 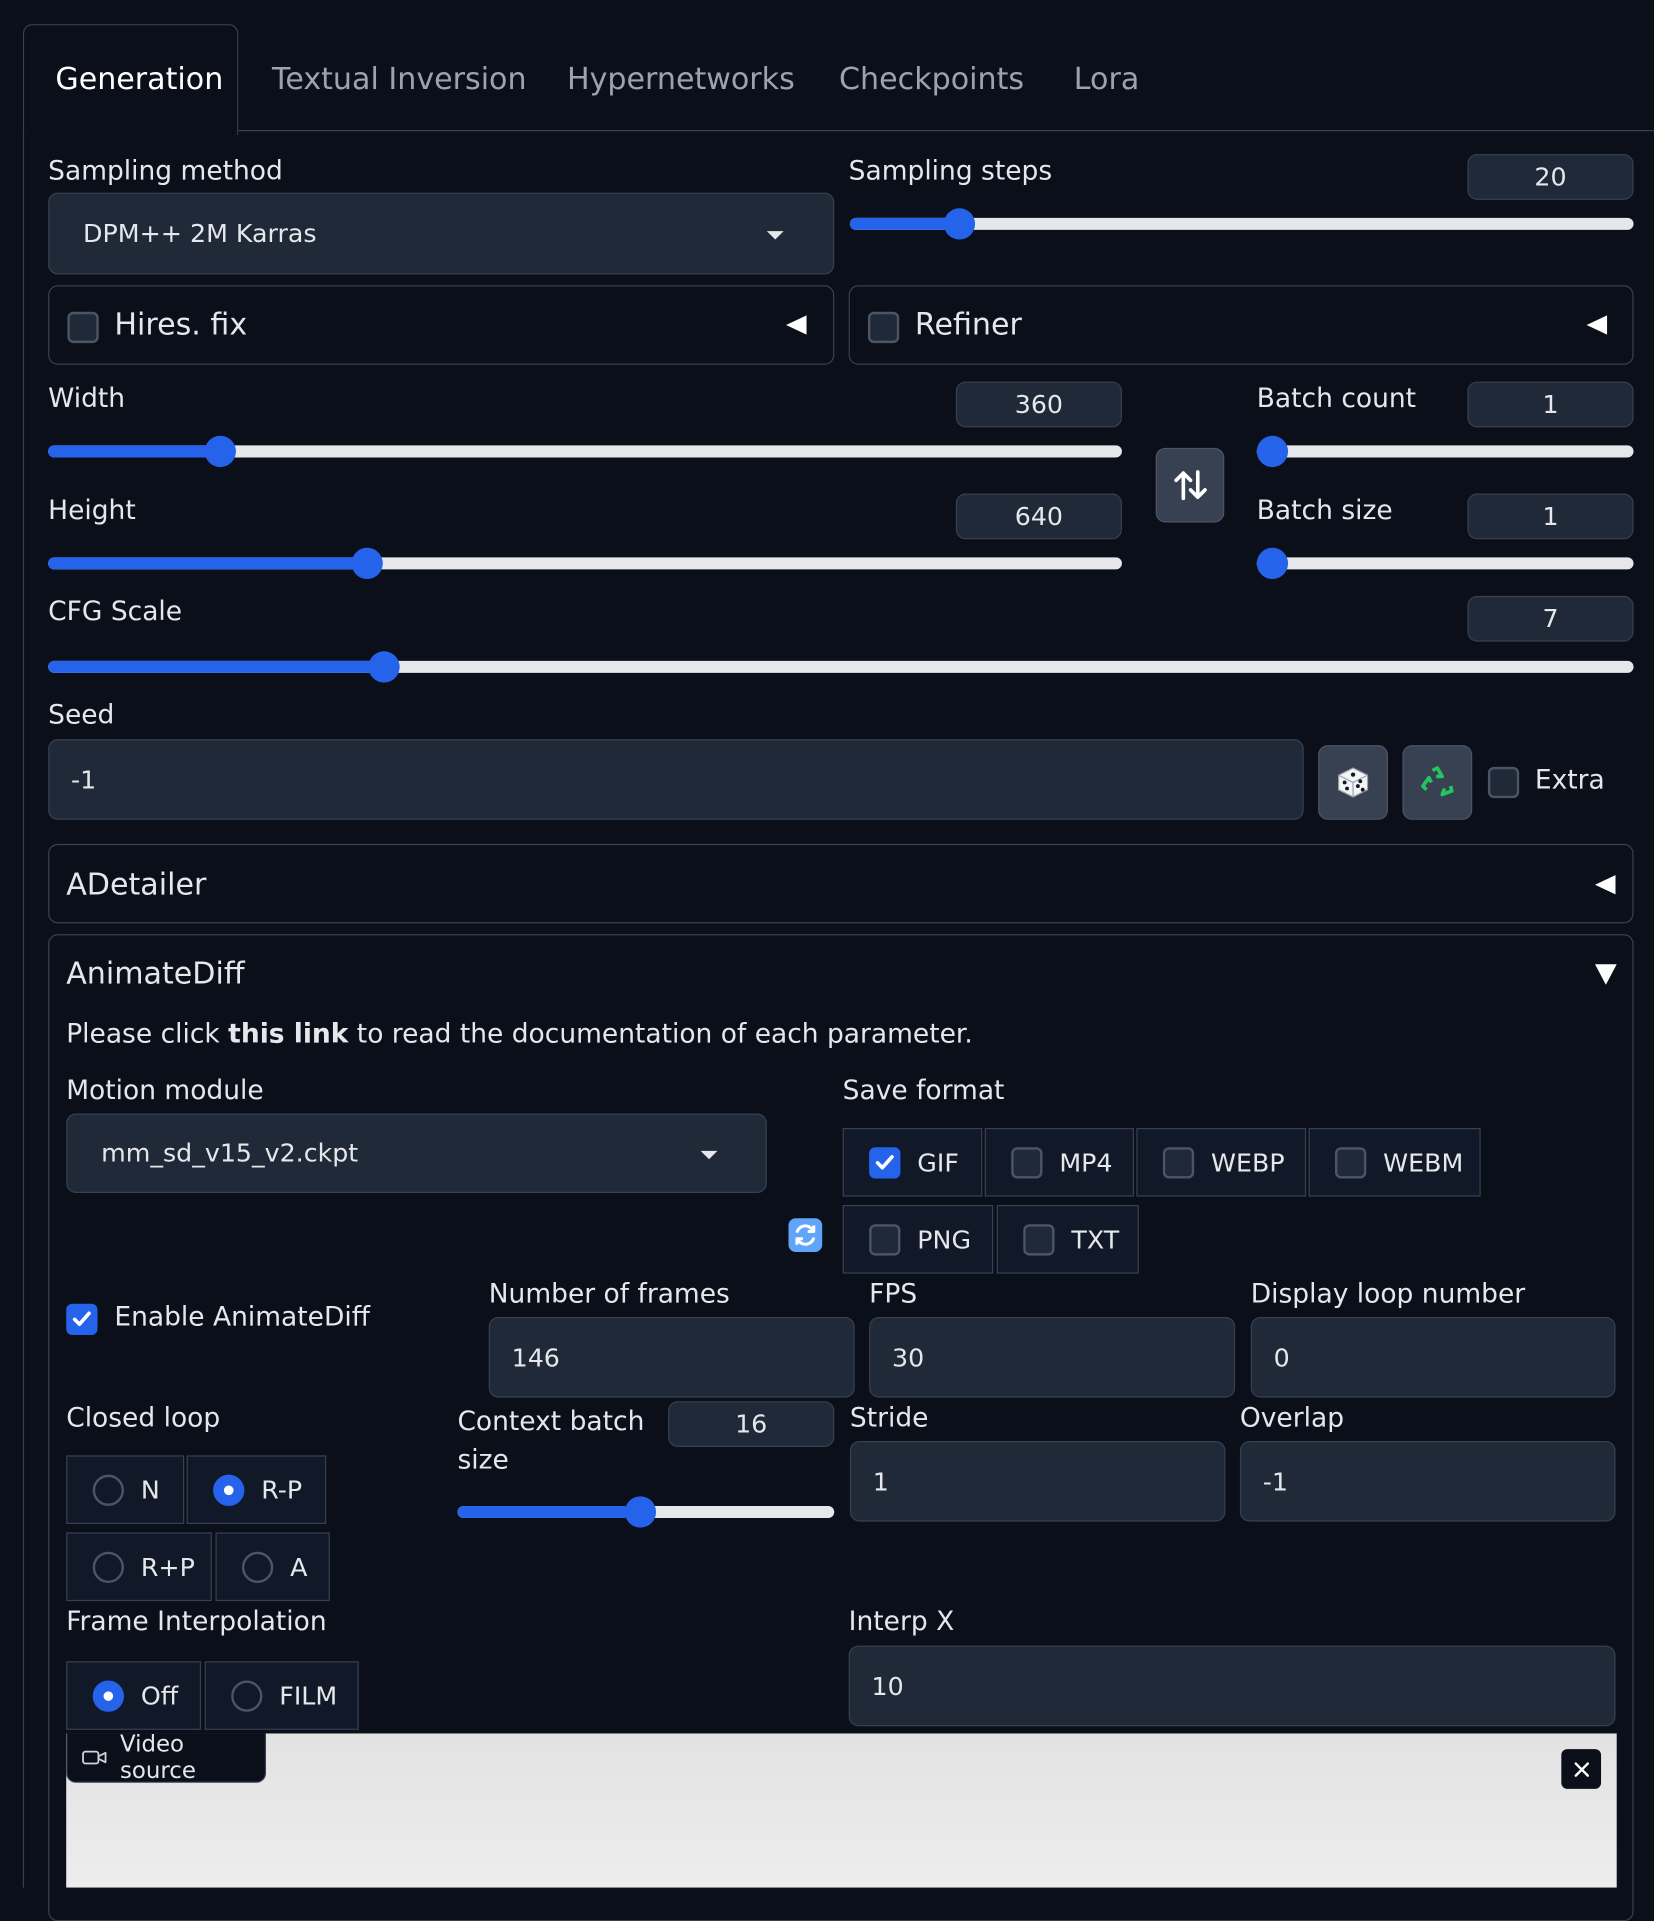 What do you see at coordinates (883, 327) in the screenshot?
I see `refiner-checkbox` at bounding box center [883, 327].